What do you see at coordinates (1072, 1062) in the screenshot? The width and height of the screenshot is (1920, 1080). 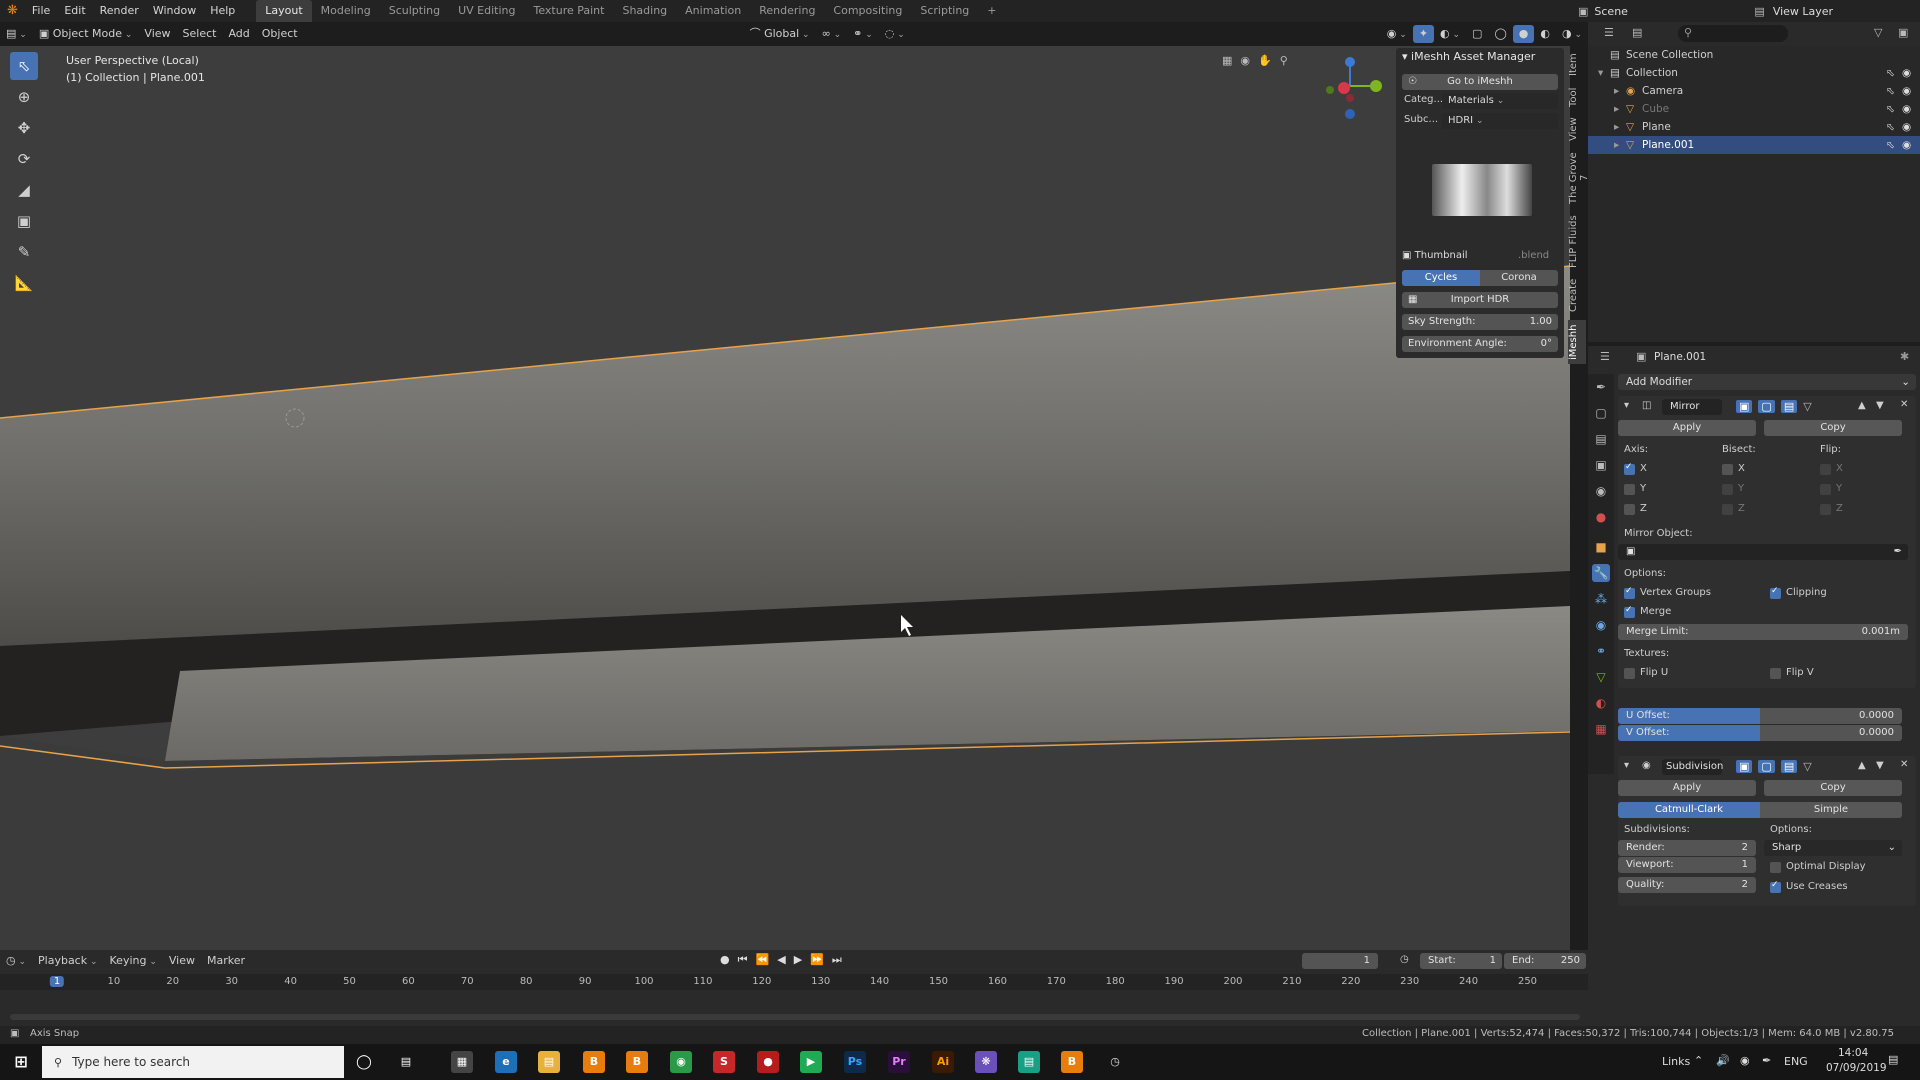 I see `blender-active-app-icon: B` at bounding box center [1072, 1062].